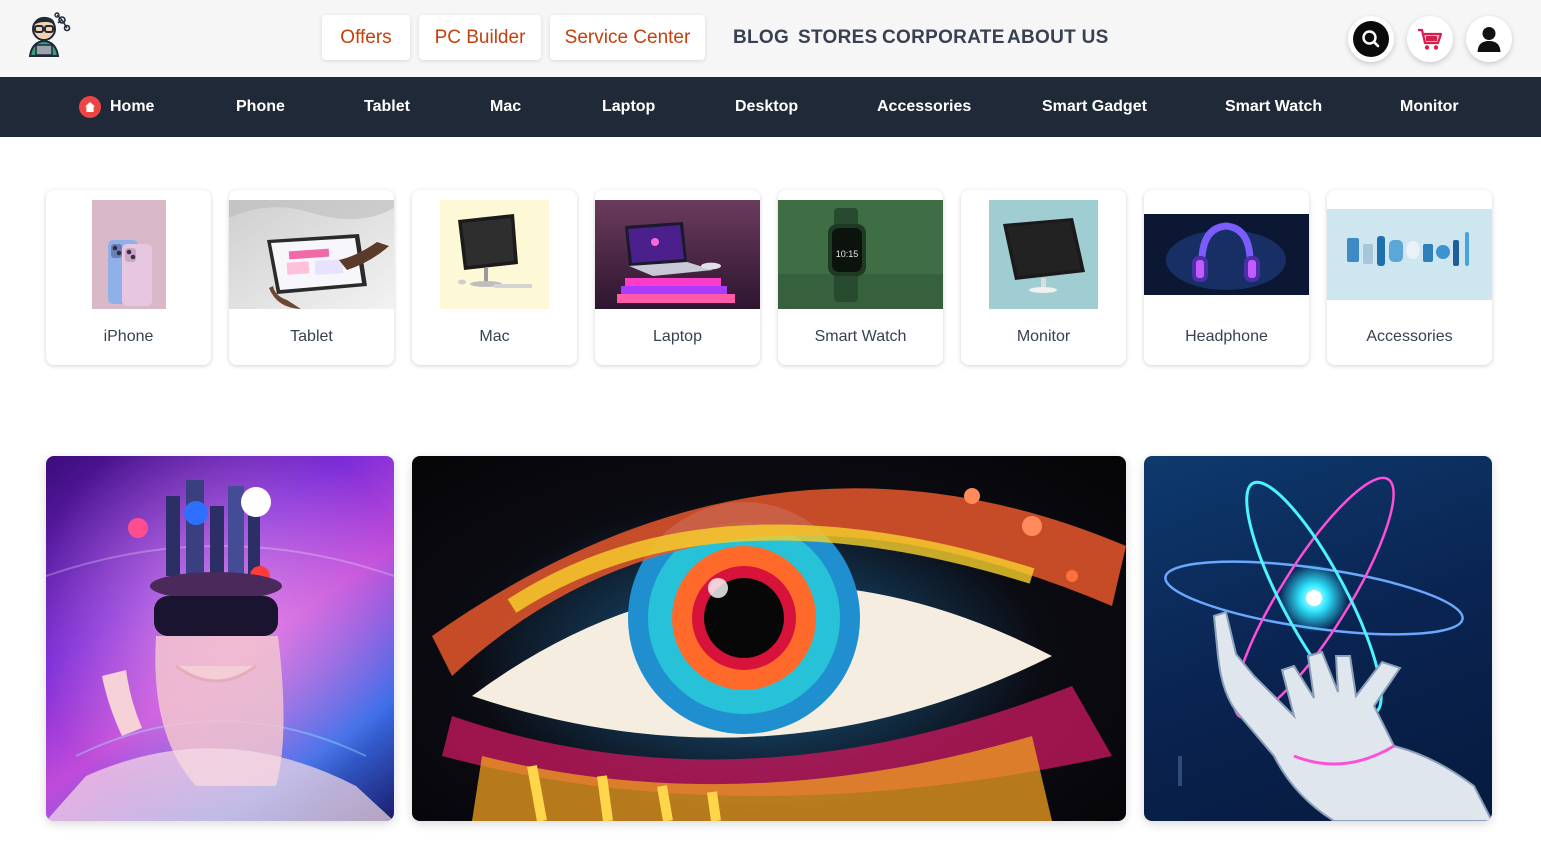  What do you see at coordinates (90, 107) in the screenshot?
I see `home-icon` at bounding box center [90, 107].